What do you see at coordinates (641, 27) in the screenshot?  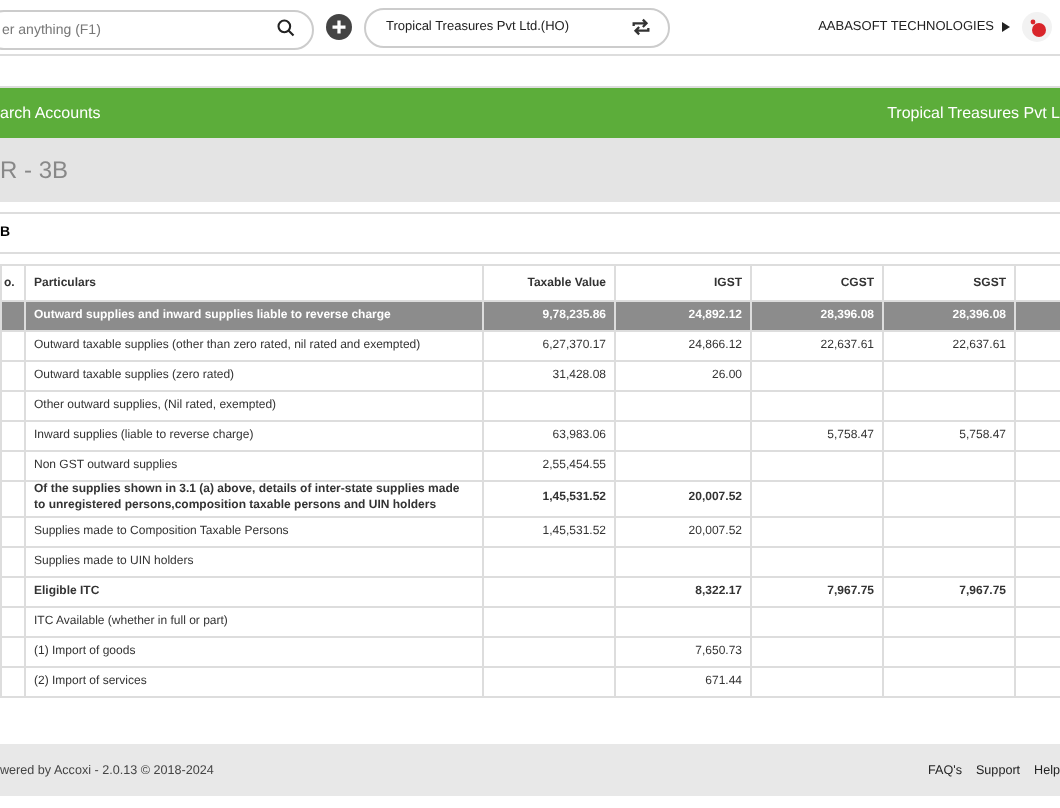 I see `sync-icon` at bounding box center [641, 27].